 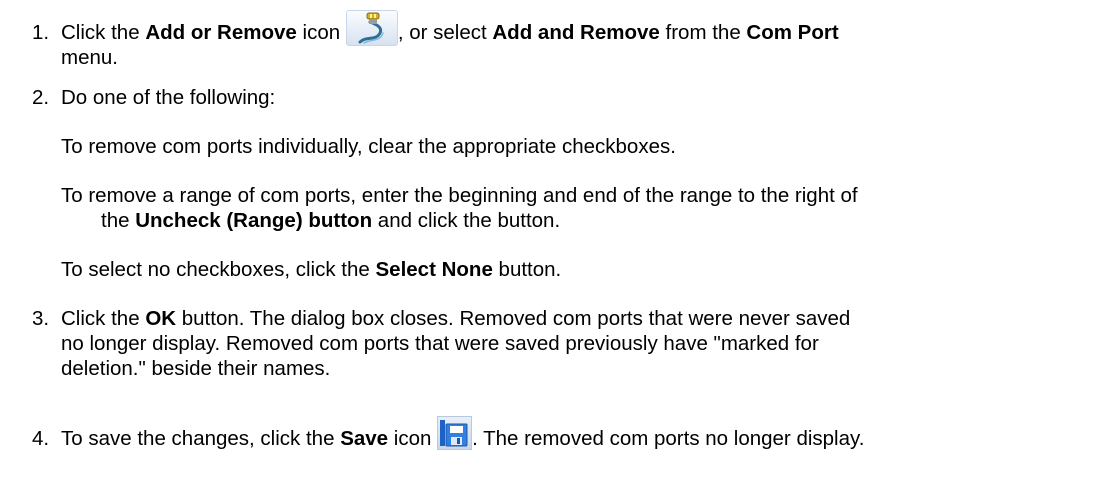 What do you see at coordinates (41, 318) in the screenshot?
I see `step-number: 3.` at bounding box center [41, 318].